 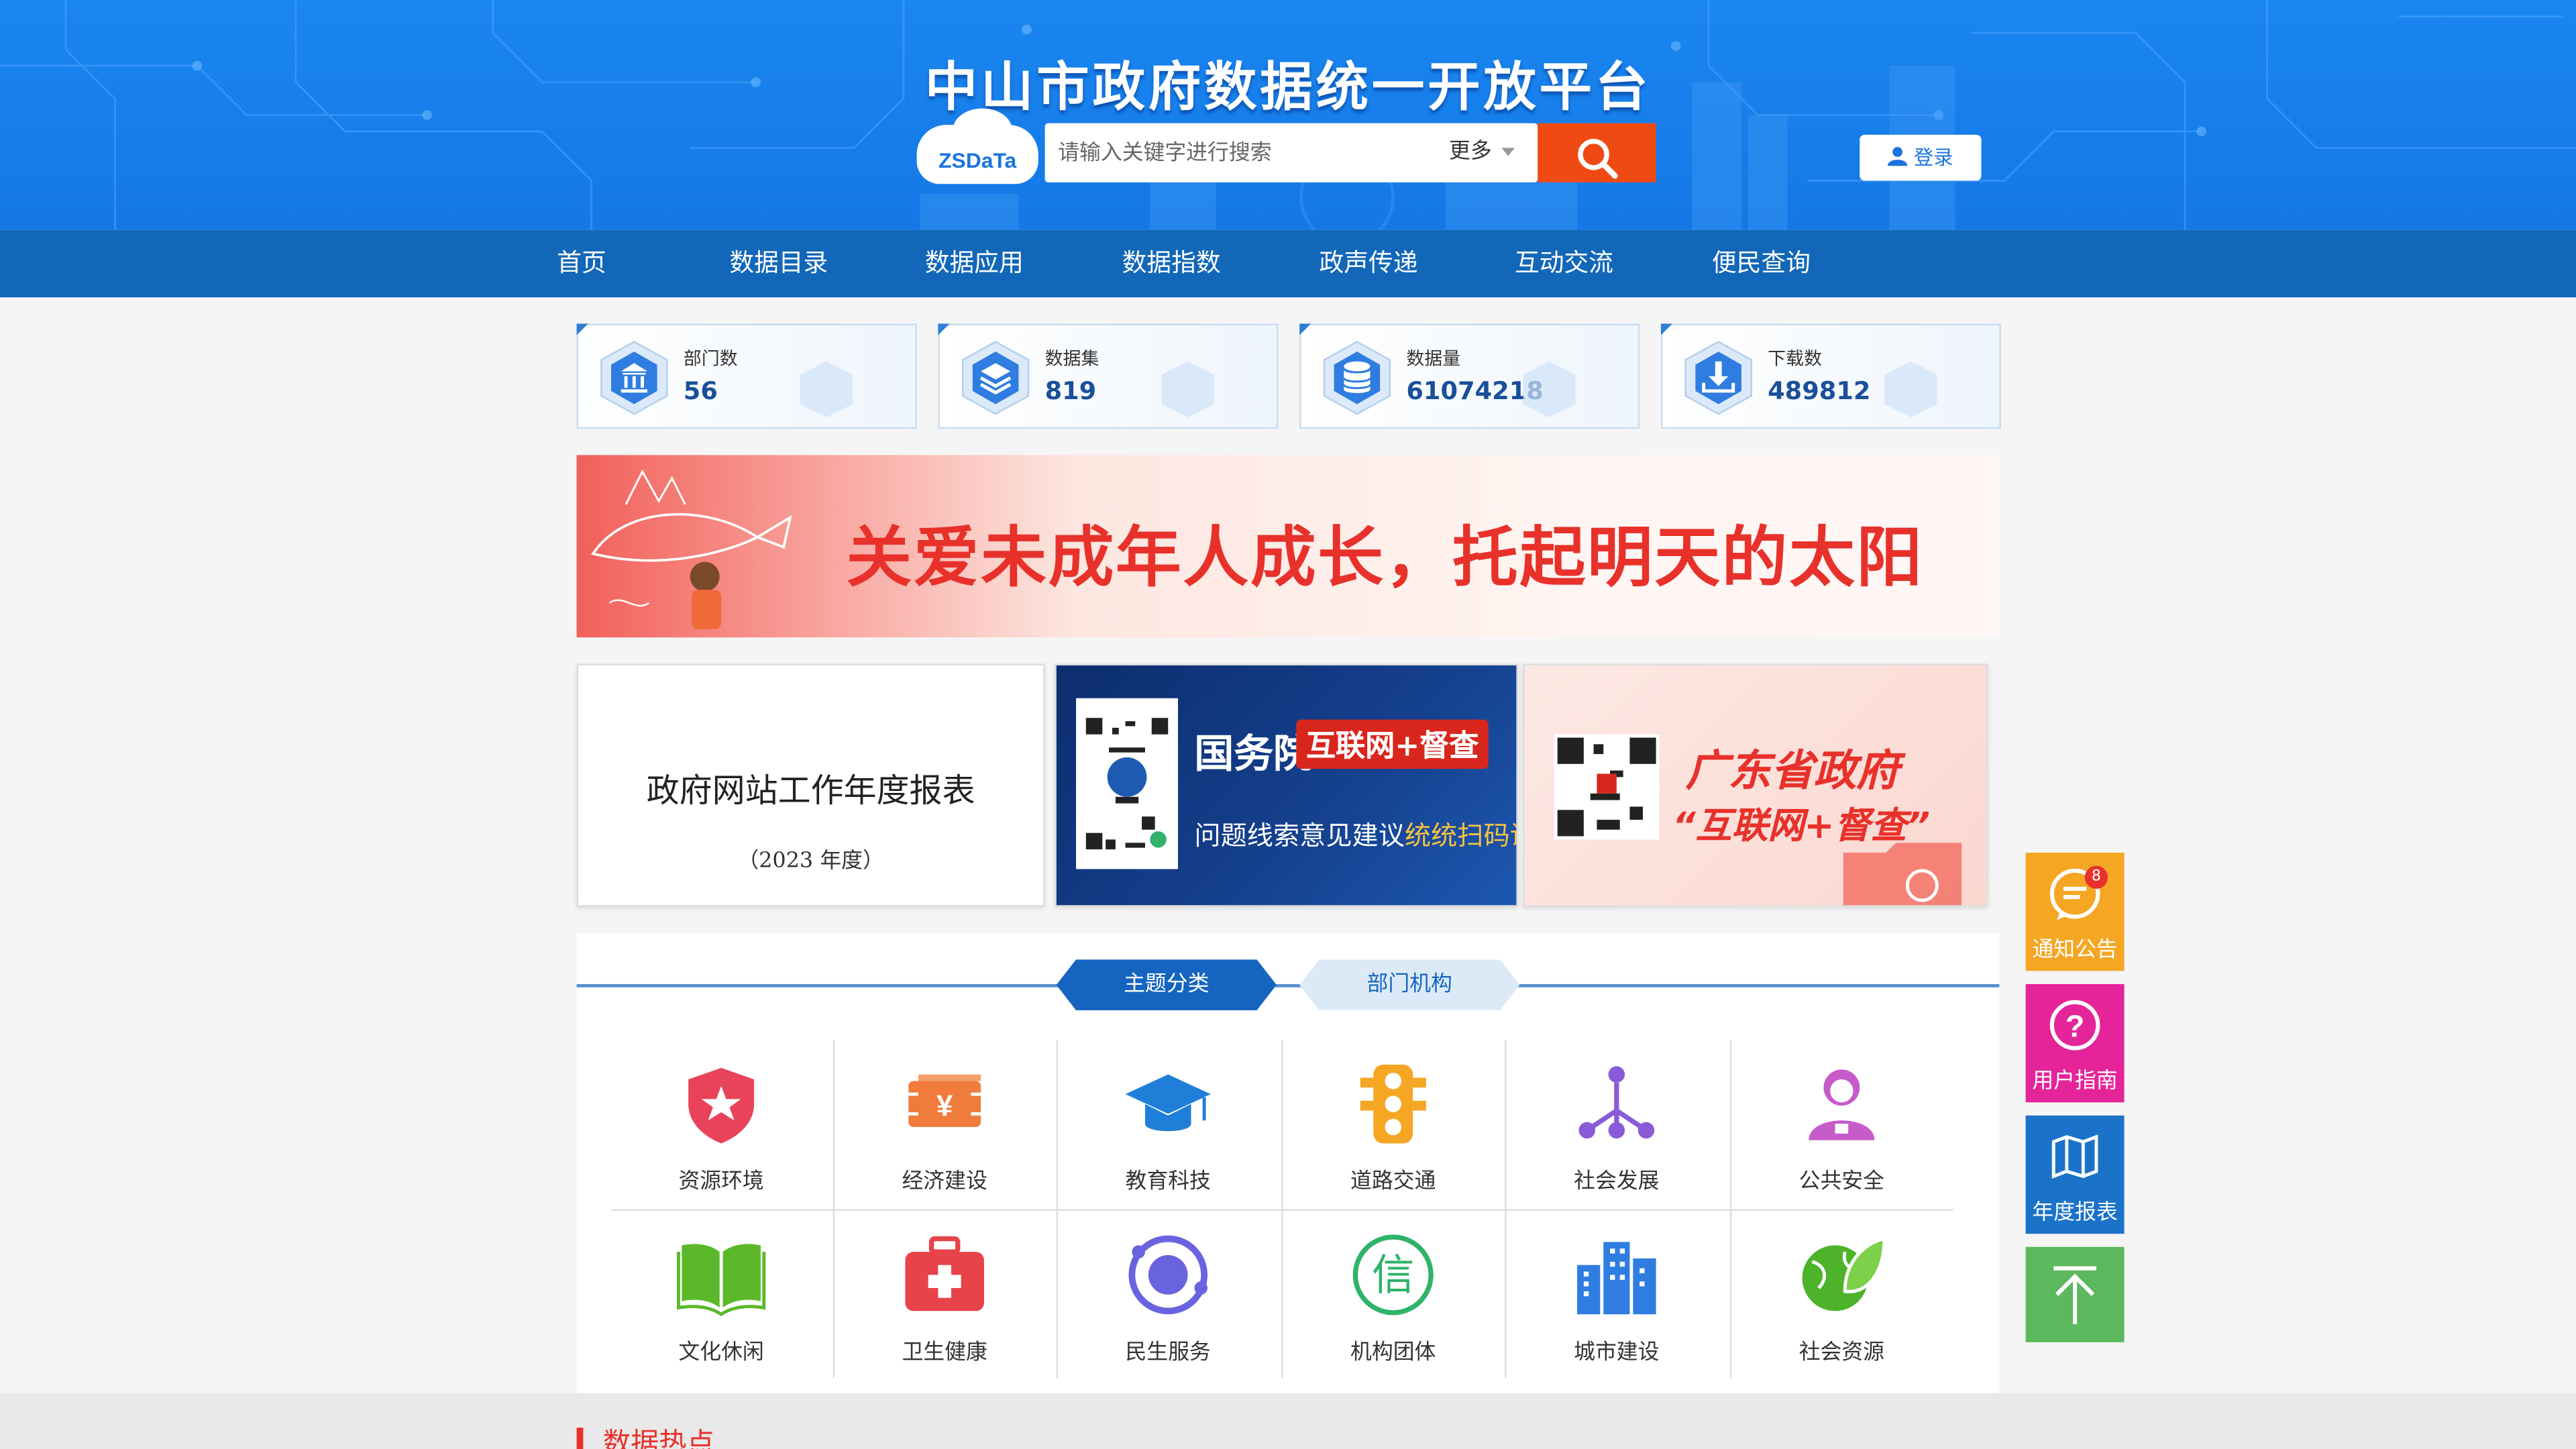 I want to click on annual-report-card: 政府网站工作年度报表 （2023 年度）, so click(x=810, y=785).